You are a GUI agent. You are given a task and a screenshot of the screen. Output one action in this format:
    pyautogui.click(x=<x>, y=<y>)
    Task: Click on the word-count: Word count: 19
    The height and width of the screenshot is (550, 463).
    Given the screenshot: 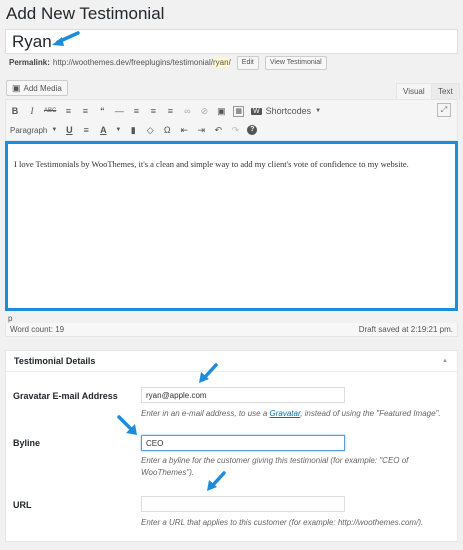 What is the action you would take?
    pyautogui.click(x=37, y=329)
    